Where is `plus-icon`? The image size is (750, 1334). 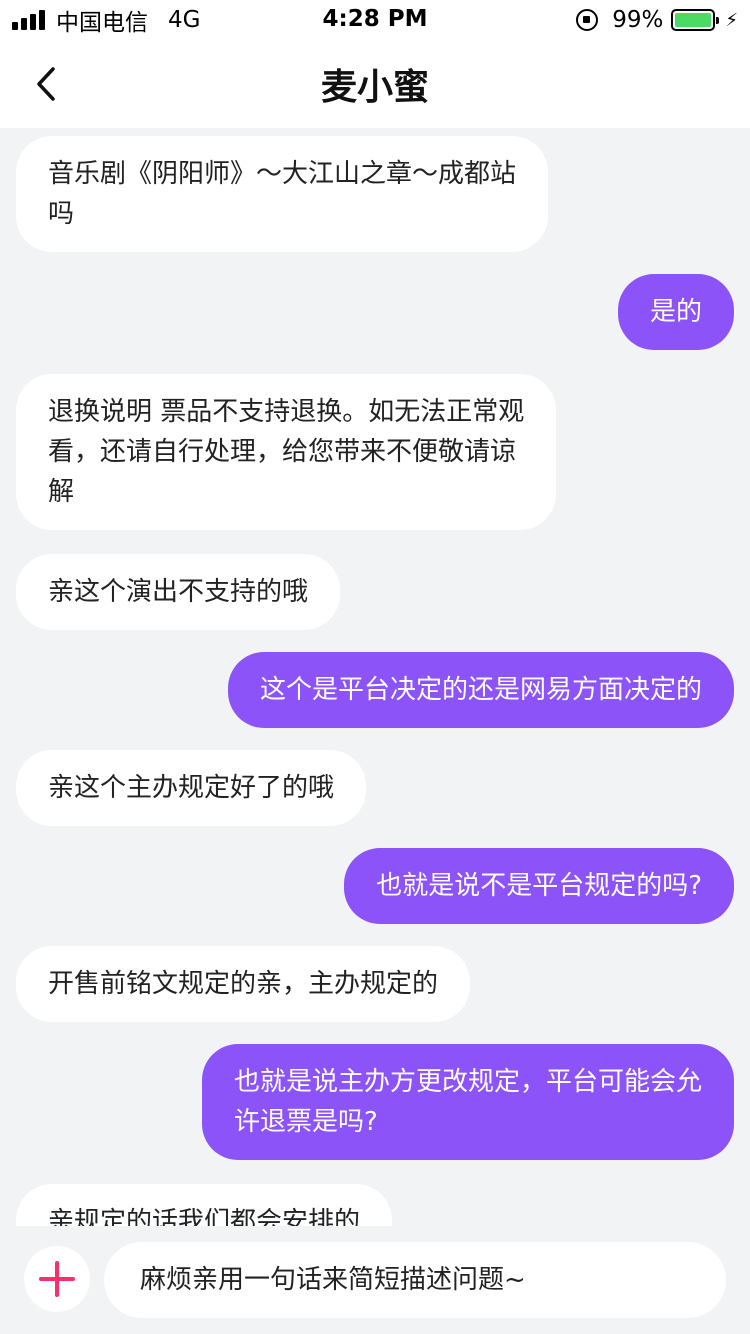
plus-icon is located at coordinates (57, 1279).